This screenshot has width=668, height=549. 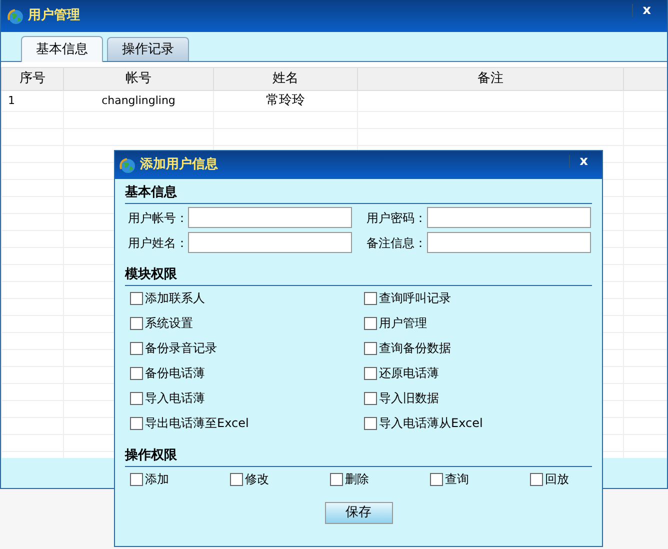 I want to click on checkbox-label: 导出电话薄至Excel, so click(x=197, y=423).